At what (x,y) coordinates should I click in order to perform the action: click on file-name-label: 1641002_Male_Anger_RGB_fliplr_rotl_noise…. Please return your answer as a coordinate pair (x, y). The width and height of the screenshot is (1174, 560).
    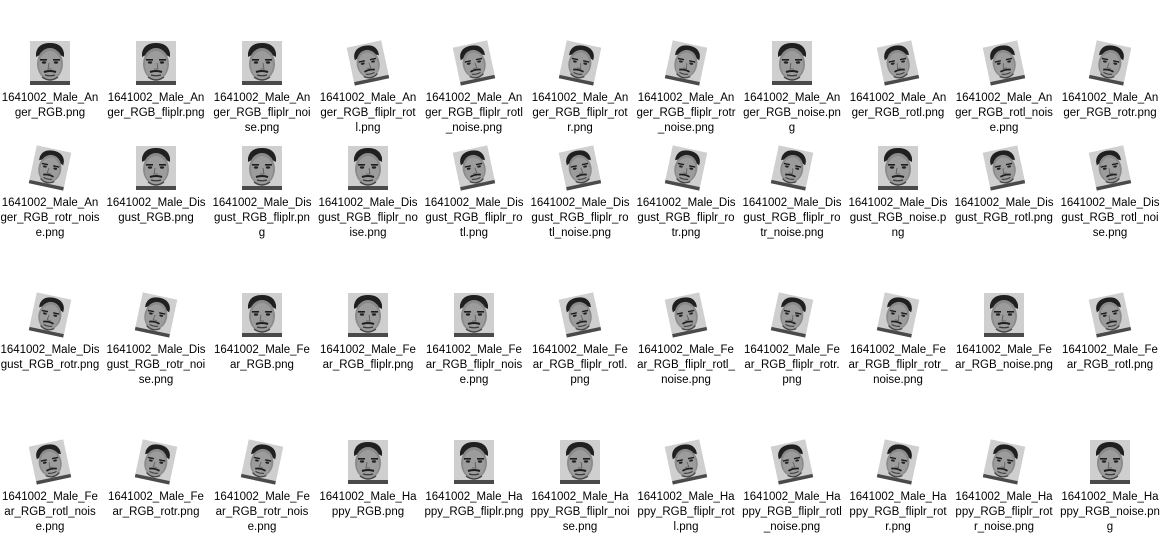
    Looking at the image, I should click on (474, 113).